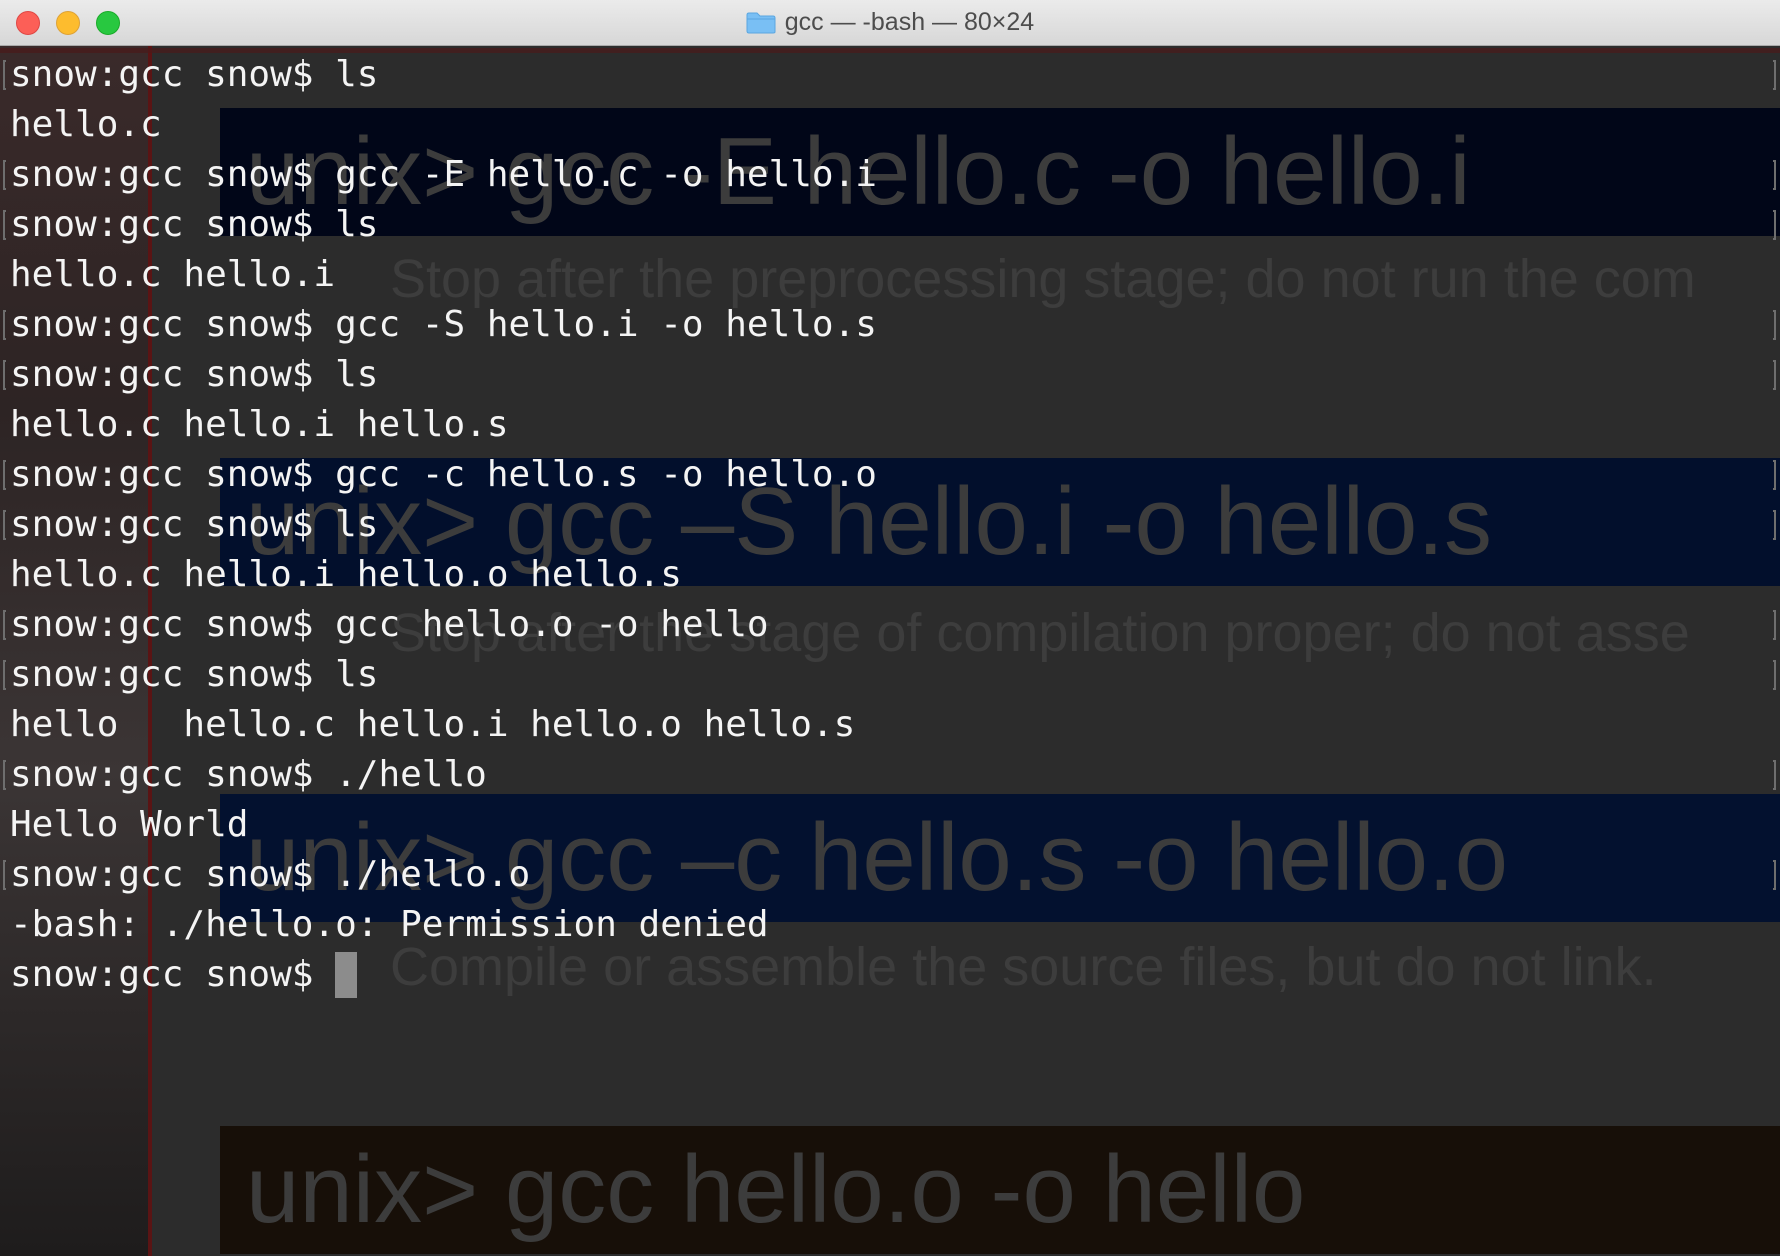  What do you see at coordinates (889, 175) in the screenshot?
I see `terminal-prompt-line: snow:gcc snow$ gcc -E hello.c -o hello.i` at bounding box center [889, 175].